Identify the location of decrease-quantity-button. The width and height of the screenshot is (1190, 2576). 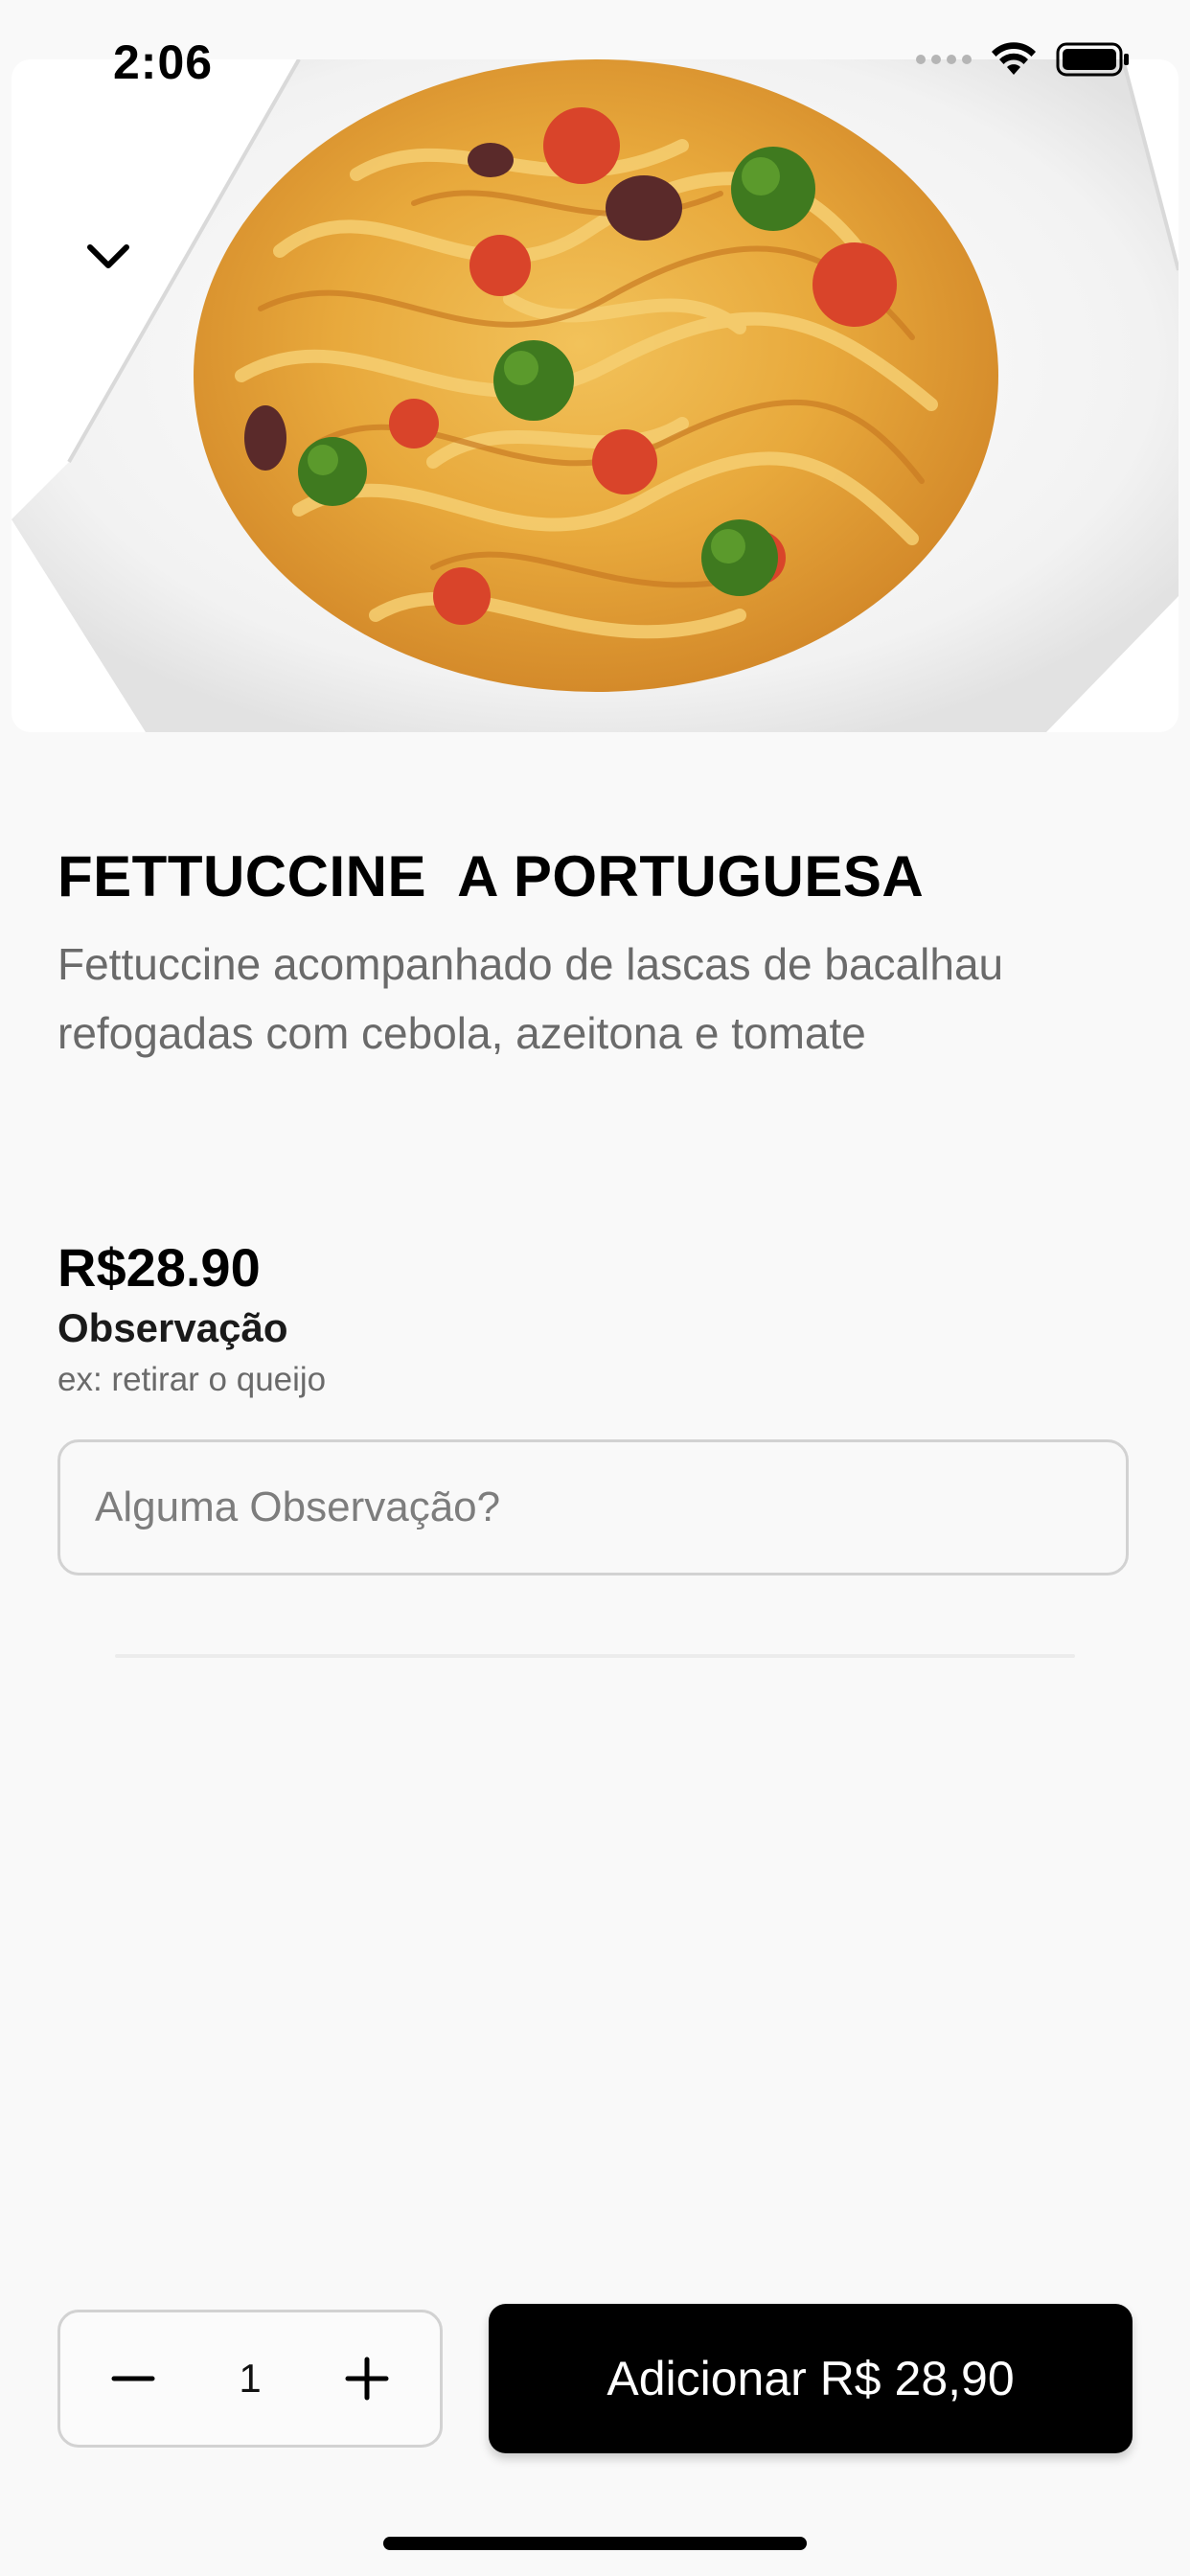
(133, 2378).